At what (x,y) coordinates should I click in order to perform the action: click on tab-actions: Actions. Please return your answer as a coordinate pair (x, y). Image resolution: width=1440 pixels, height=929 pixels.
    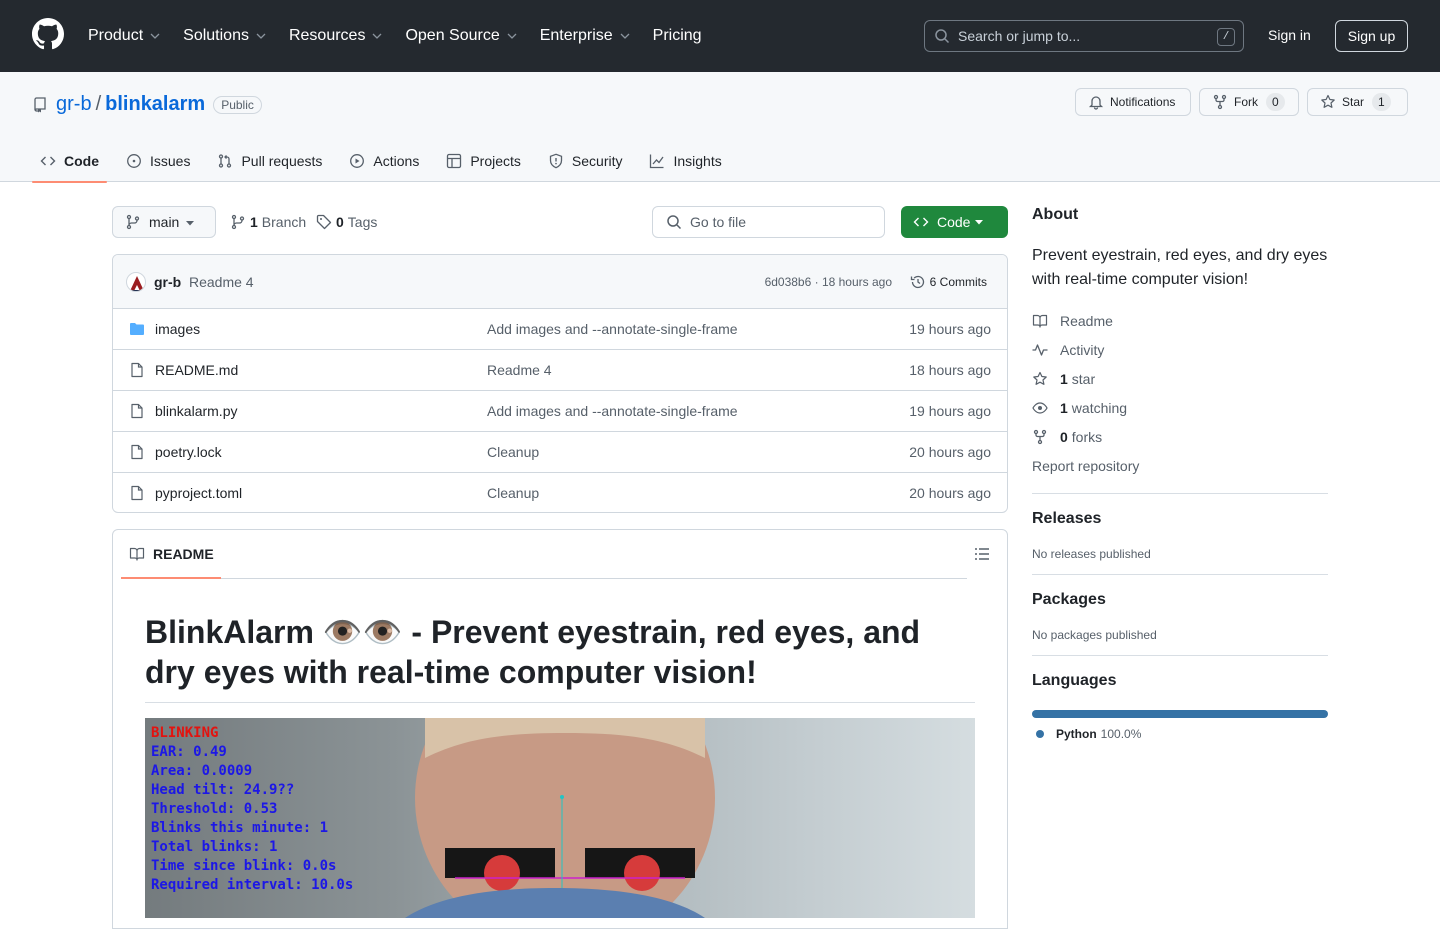
    Looking at the image, I should click on (384, 161).